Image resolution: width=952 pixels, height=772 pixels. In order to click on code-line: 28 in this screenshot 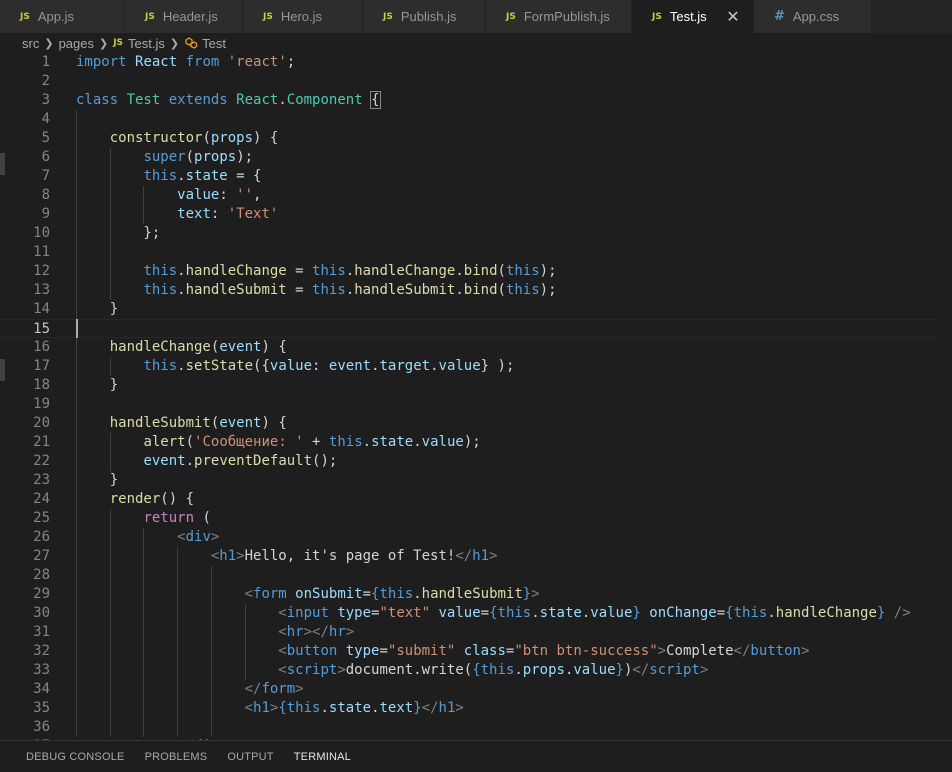, I will do `click(470, 575)`.